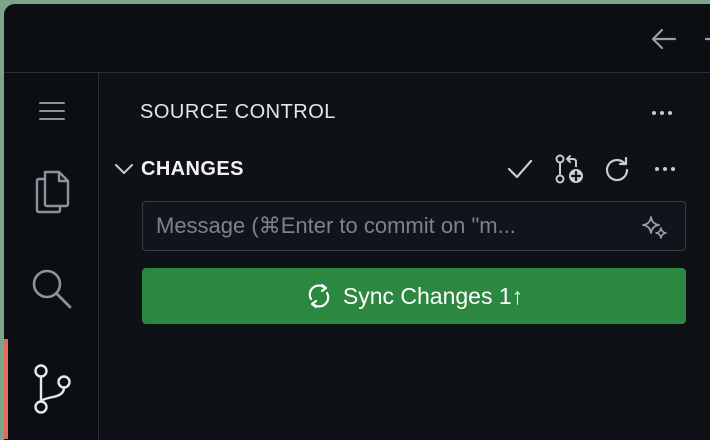 The height and width of the screenshot is (440, 710). I want to click on explorer-icon, so click(52, 192).